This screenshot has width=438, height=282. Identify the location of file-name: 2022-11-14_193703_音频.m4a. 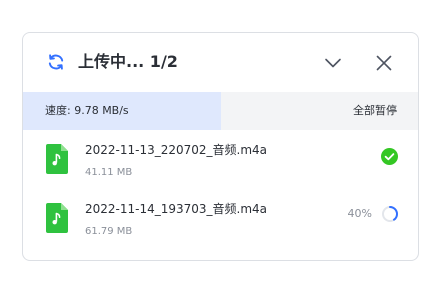
(176, 209).